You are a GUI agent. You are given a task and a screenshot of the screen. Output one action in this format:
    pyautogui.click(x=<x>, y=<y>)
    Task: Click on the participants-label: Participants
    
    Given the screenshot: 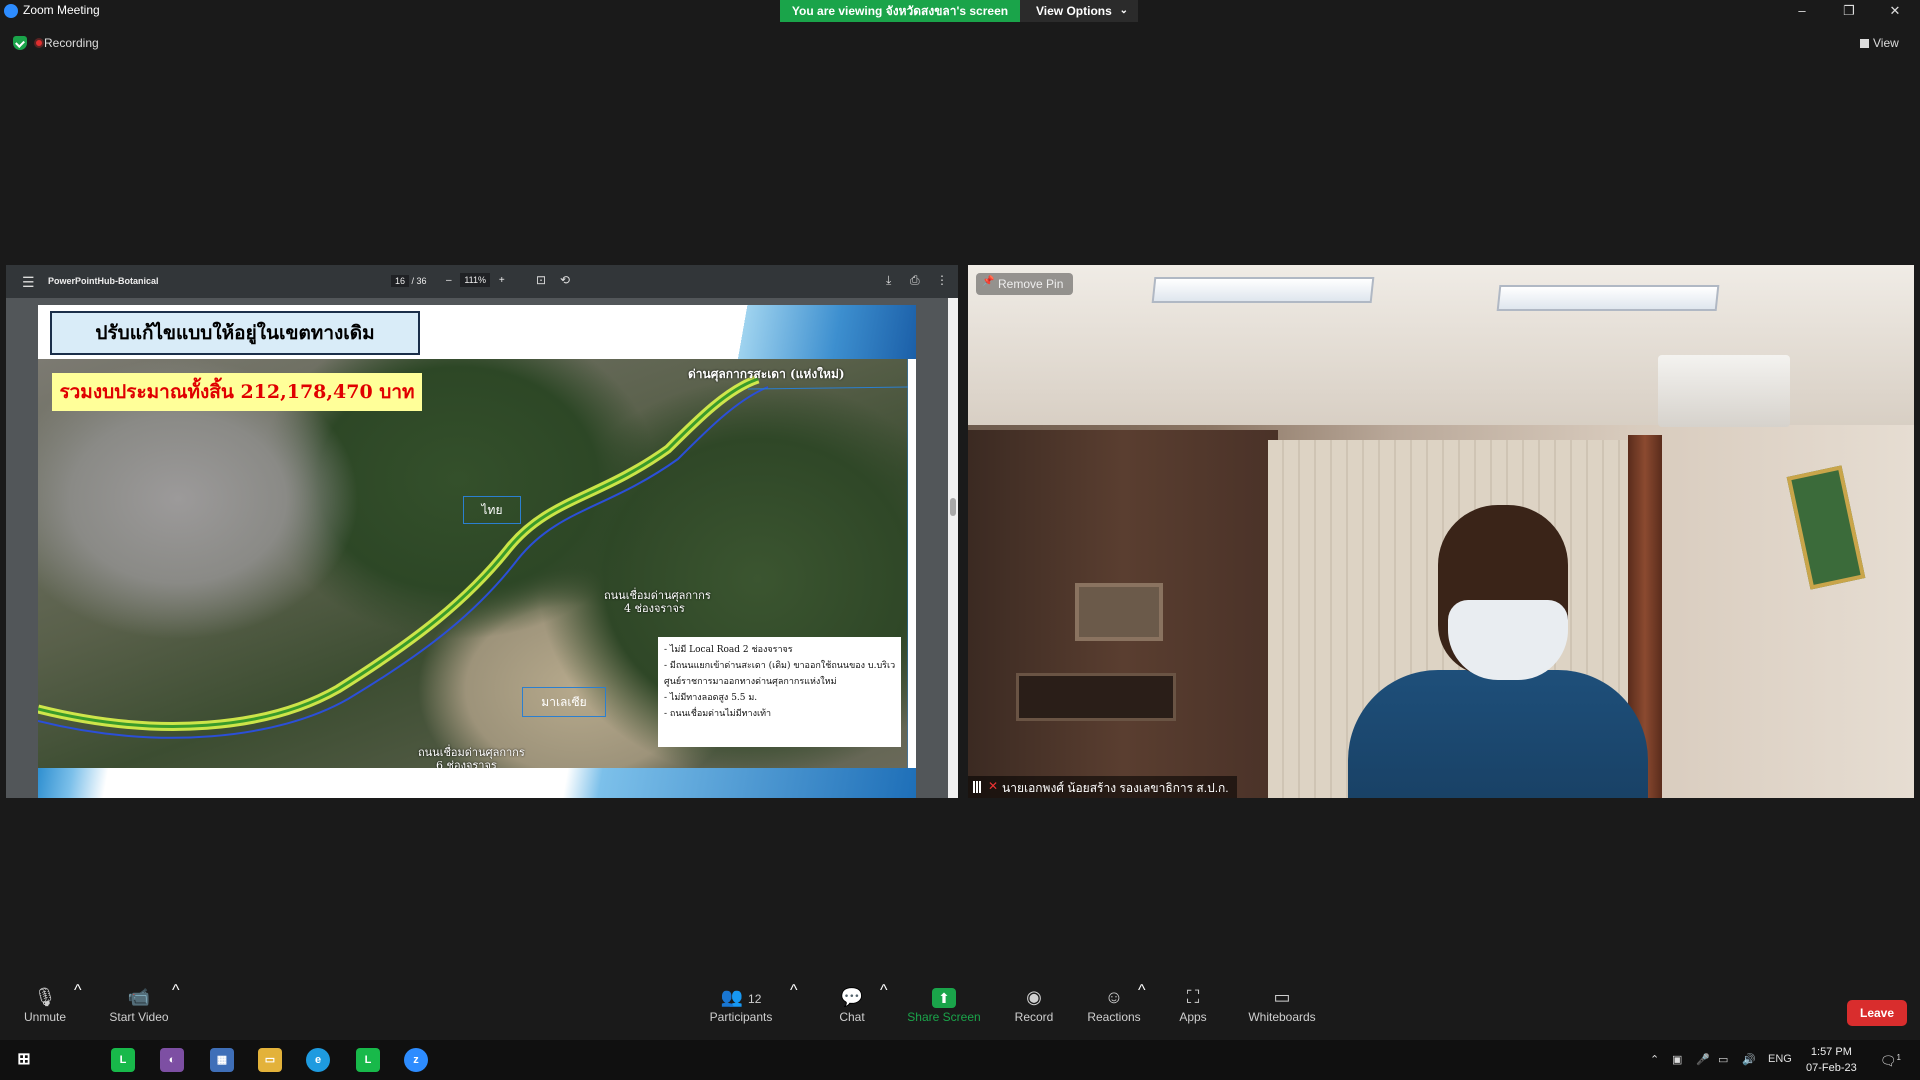 What is the action you would take?
    pyautogui.click(x=741, y=1017)
    